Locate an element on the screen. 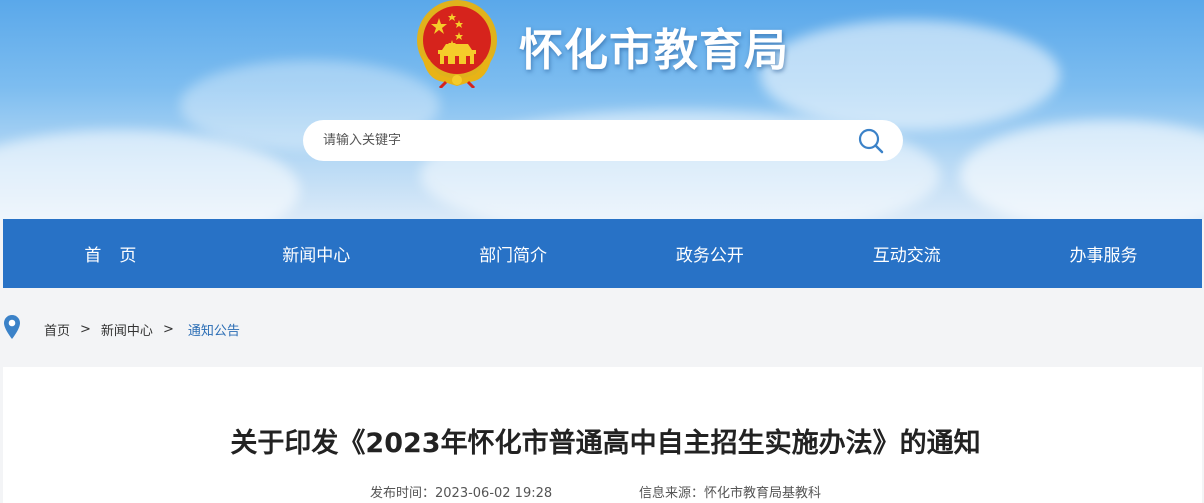 The image size is (1204, 503). site-title: 怀化市教育局 is located at coordinates (654, 50).